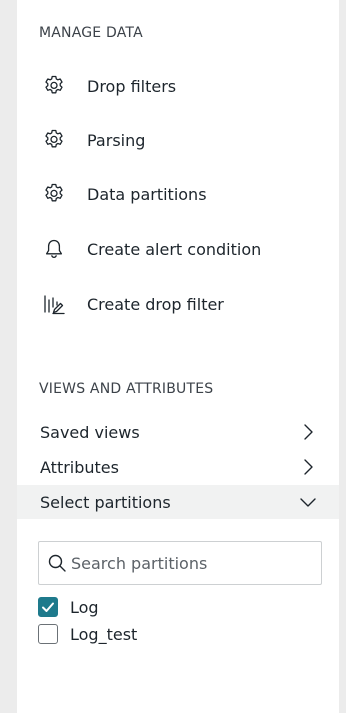 The width and height of the screenshot is (346, 713). I want to click on select-partitions-label: Select partitions, so click(105, 502).